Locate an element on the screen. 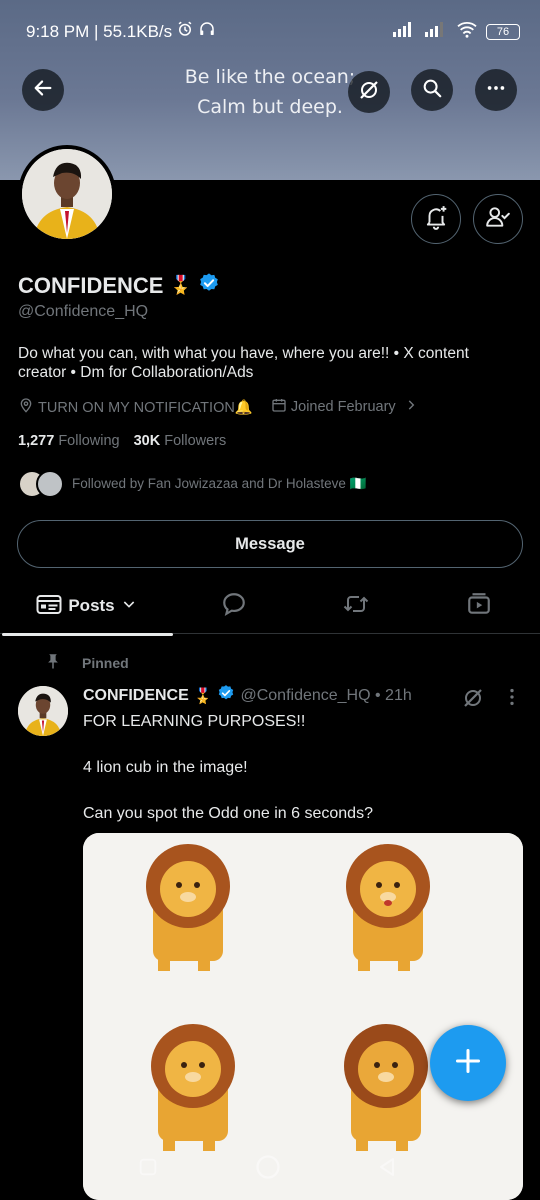 The height and width of the screenshot is (1200, 540). pinned-indicator: Pinned is located at coordinates (86, 662).